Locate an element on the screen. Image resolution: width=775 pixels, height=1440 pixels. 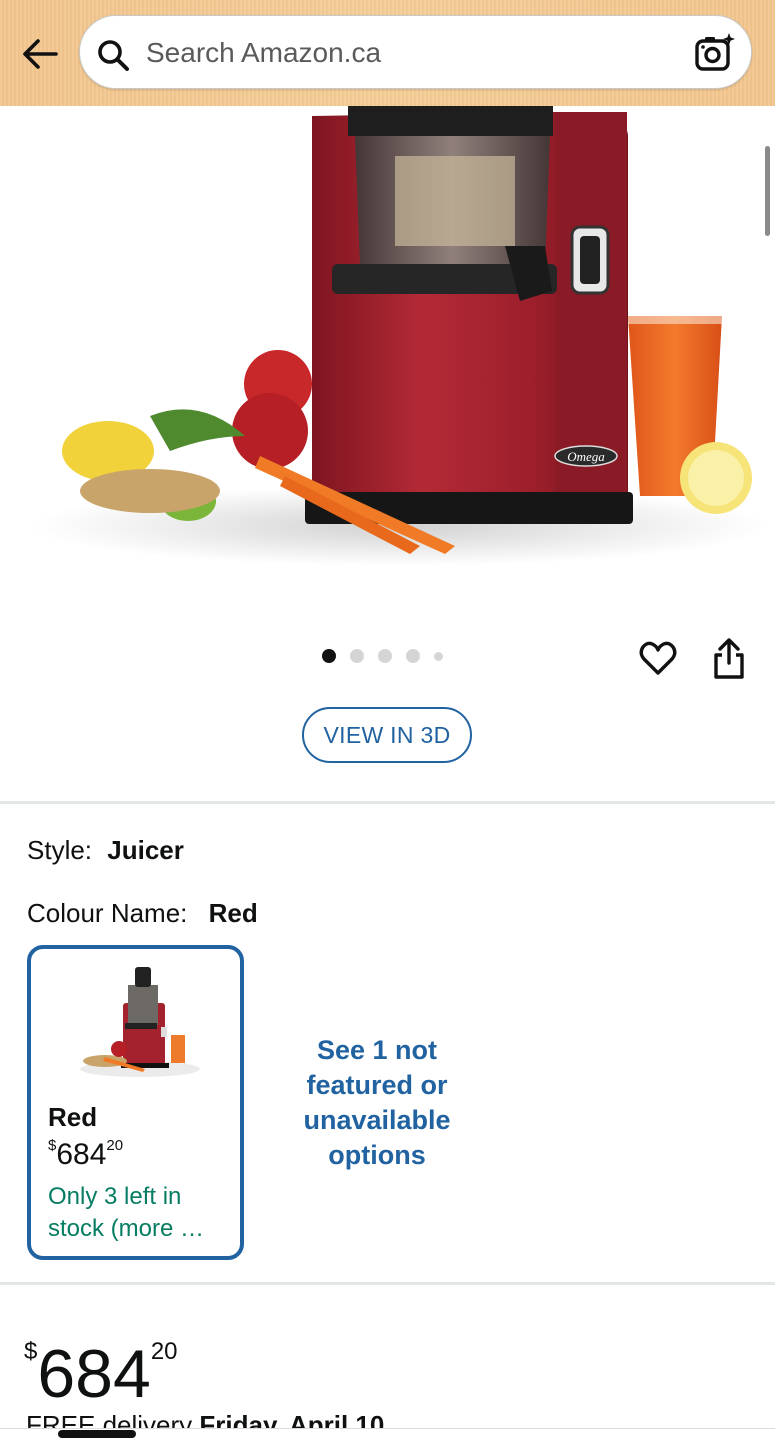
search-bar is located at coordinates (415, 52).